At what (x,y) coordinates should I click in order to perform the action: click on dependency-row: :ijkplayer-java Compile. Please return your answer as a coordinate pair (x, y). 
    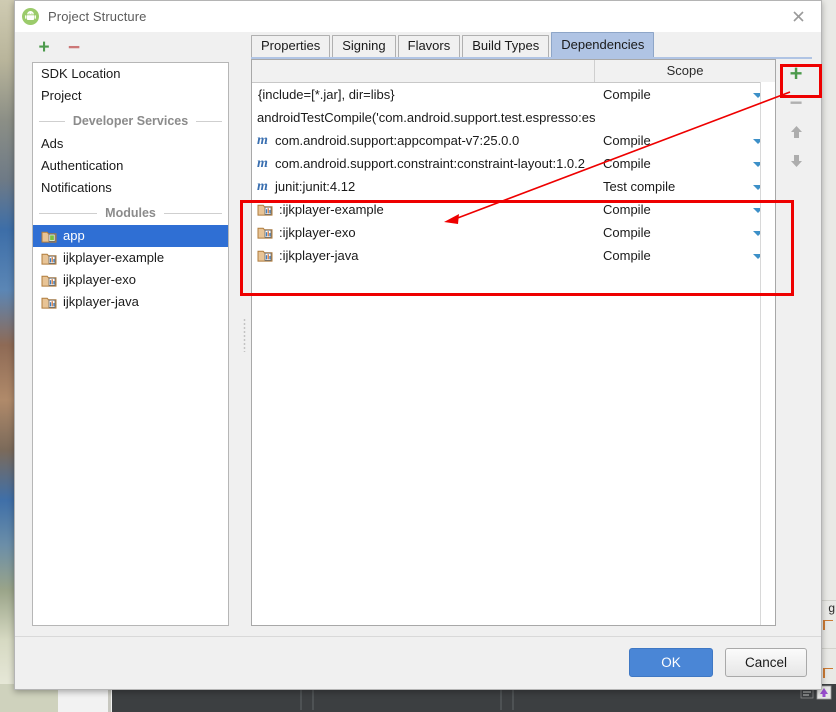
    Looking at the image, I should click on (513, 255).